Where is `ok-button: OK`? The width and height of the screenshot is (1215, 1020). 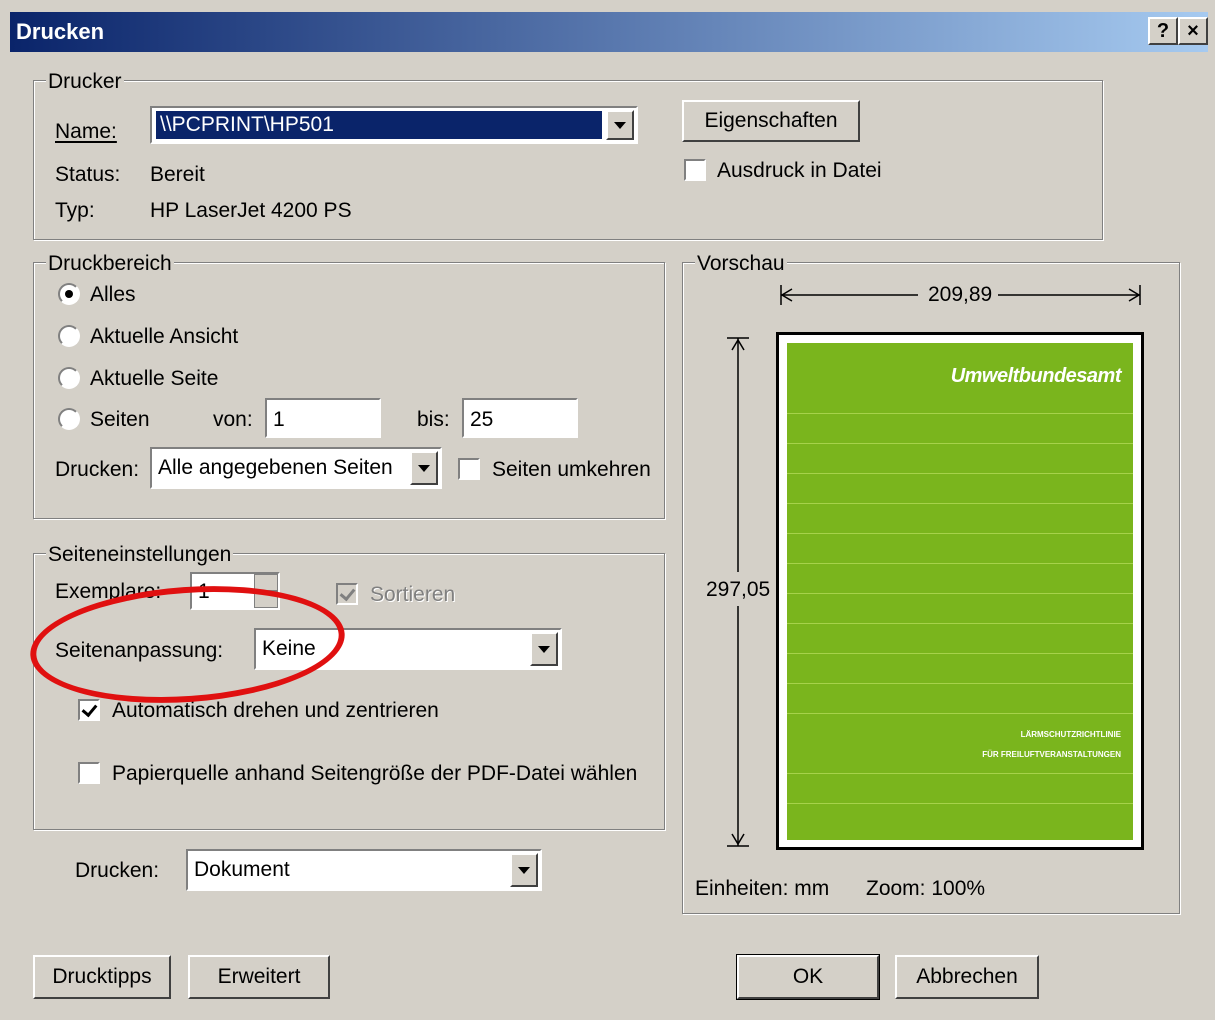 ok-button: OK is located at coordinates (808, 977).